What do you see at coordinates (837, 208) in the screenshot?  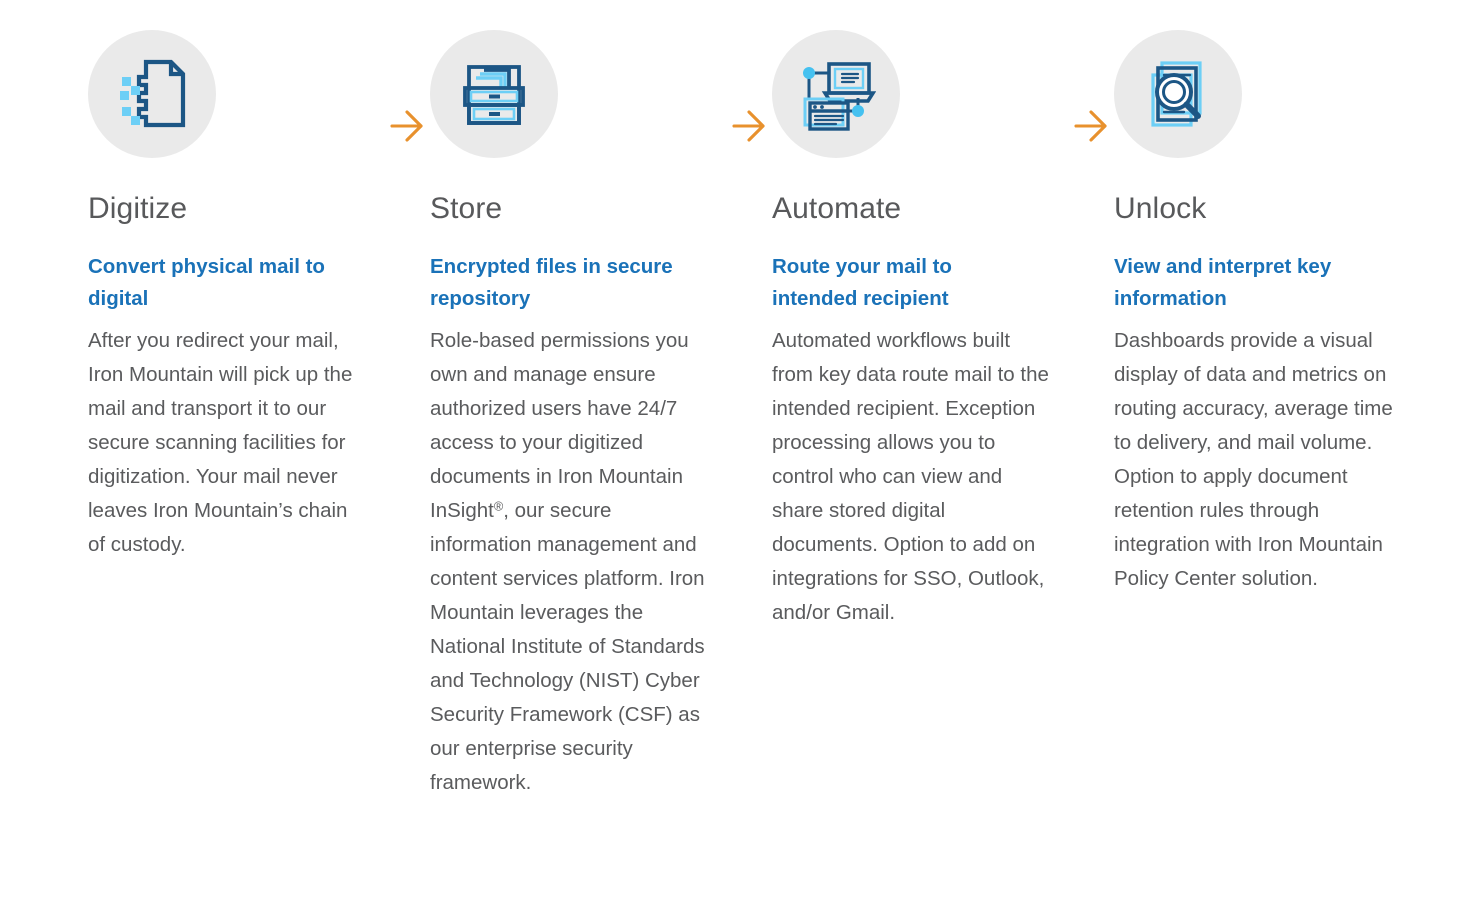 I see `step-title: Automate` at bounding box center [837, 208].